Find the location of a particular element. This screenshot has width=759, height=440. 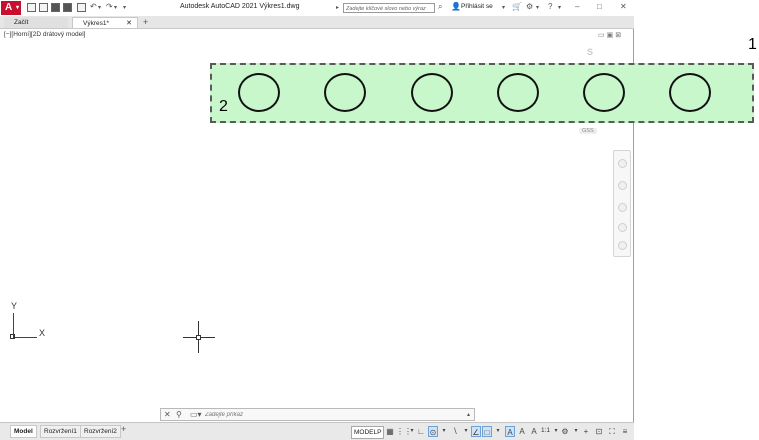

customization-menu-icon: ≡ is located at coordinates (625, 431).